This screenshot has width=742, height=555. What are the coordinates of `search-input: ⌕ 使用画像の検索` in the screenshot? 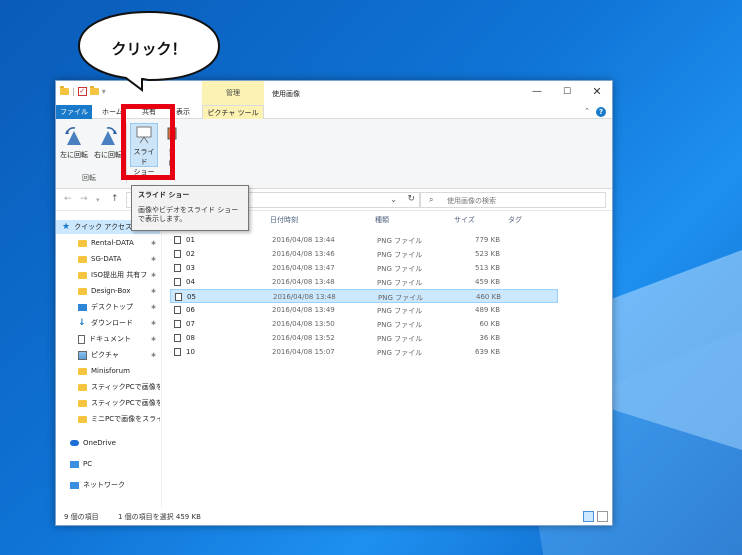 It's located at (513, 200).